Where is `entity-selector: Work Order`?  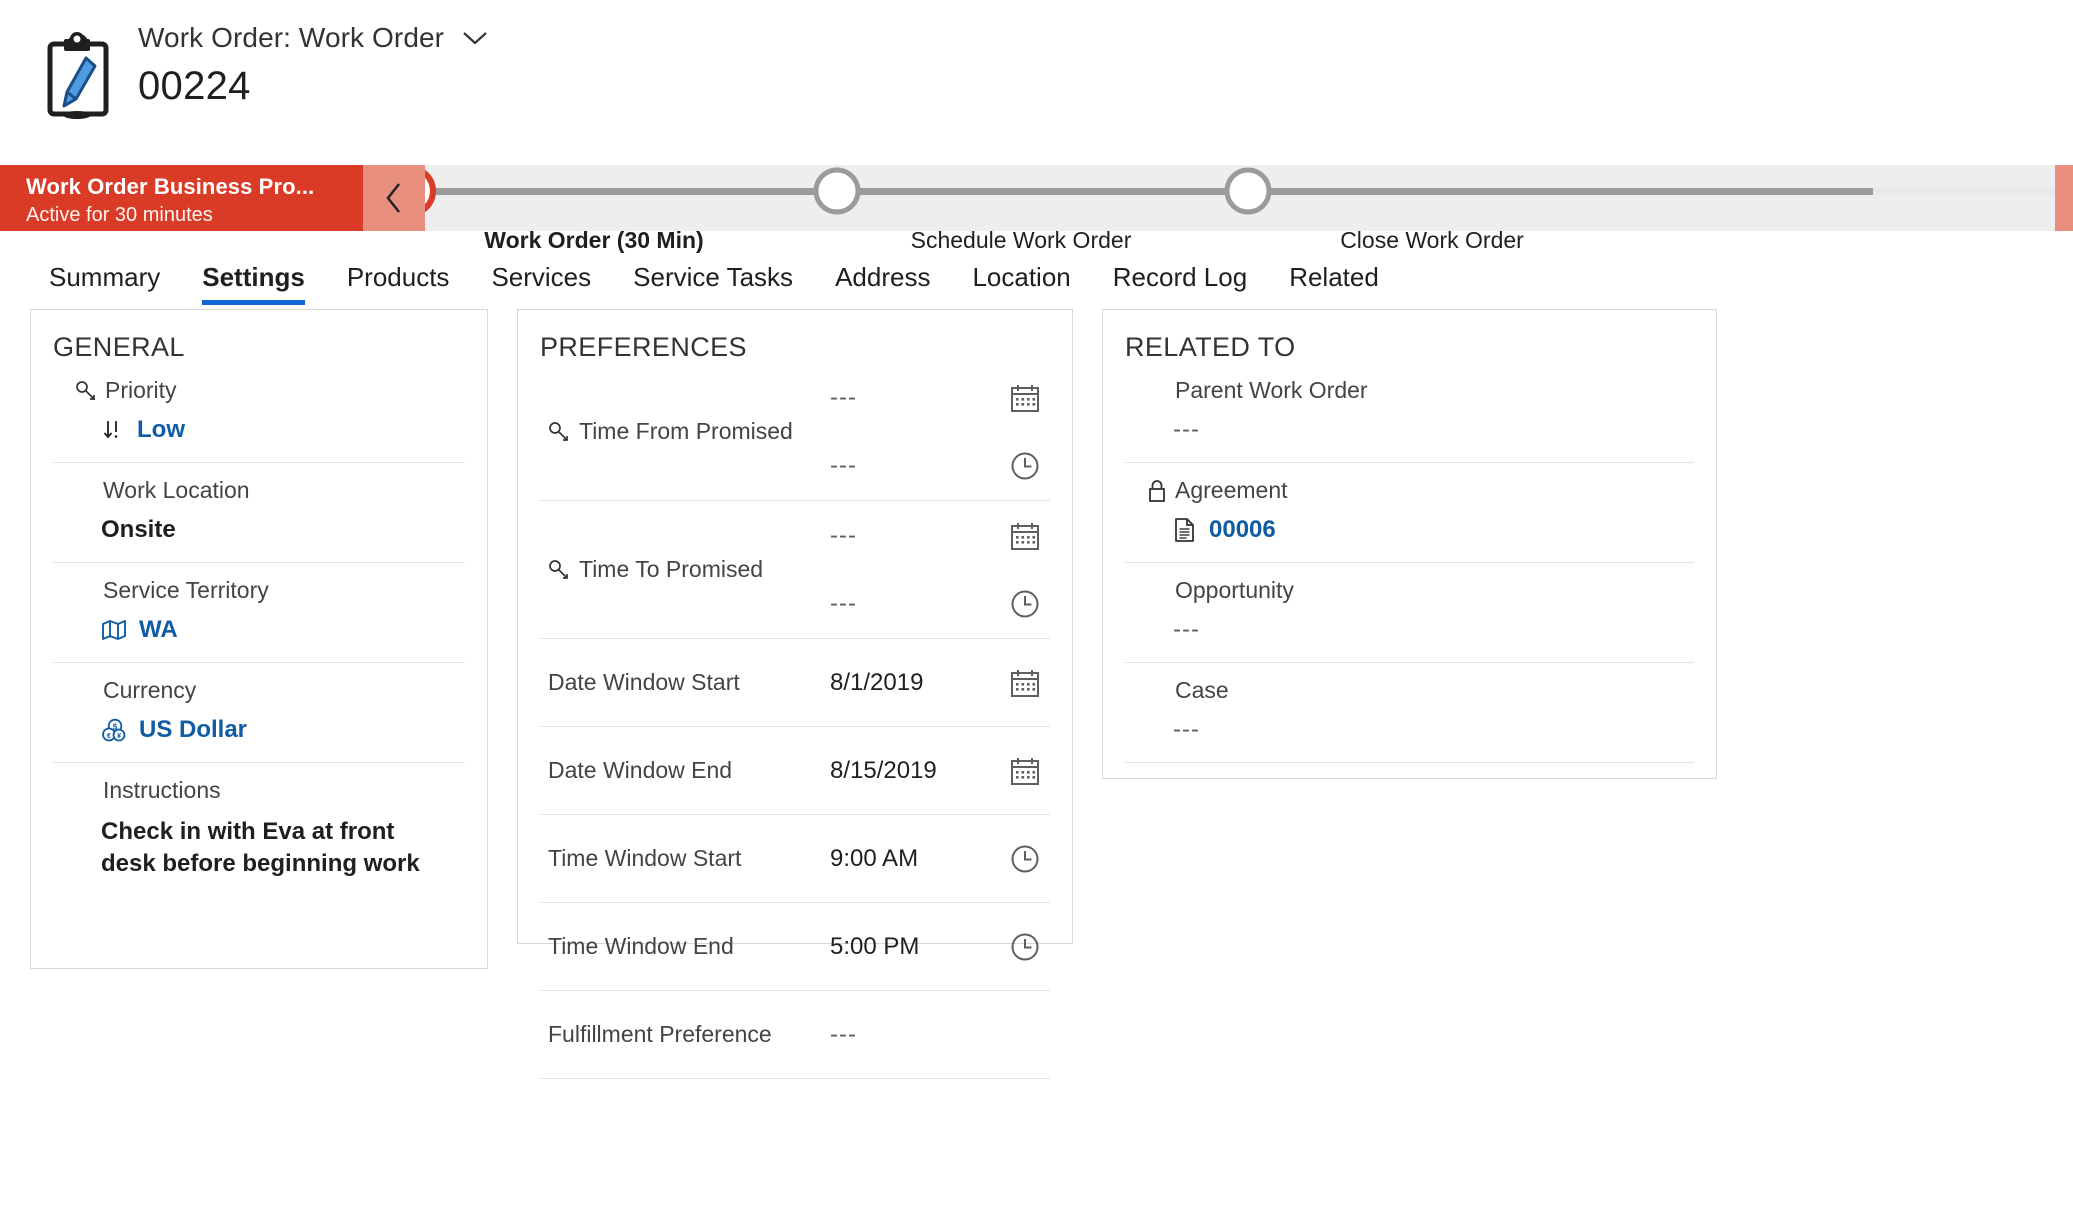
entity-selector: Work Order is located at coordinates (313, 38).